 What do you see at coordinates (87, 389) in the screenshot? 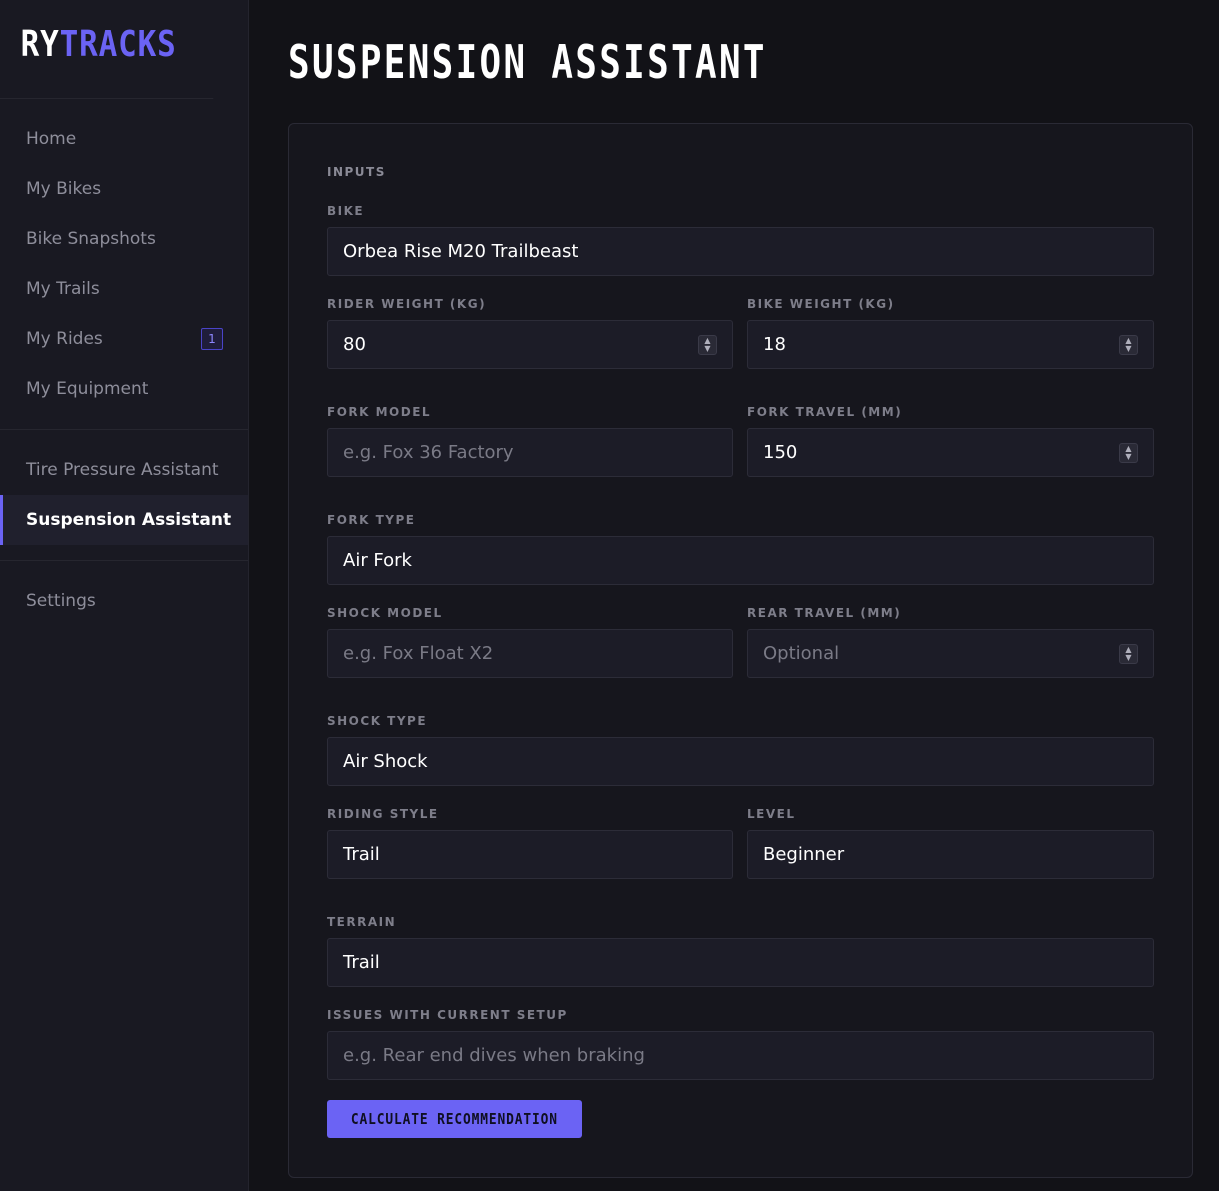
I see `sidebar-item-label: My Equipment` at bounding box center [87, 389].